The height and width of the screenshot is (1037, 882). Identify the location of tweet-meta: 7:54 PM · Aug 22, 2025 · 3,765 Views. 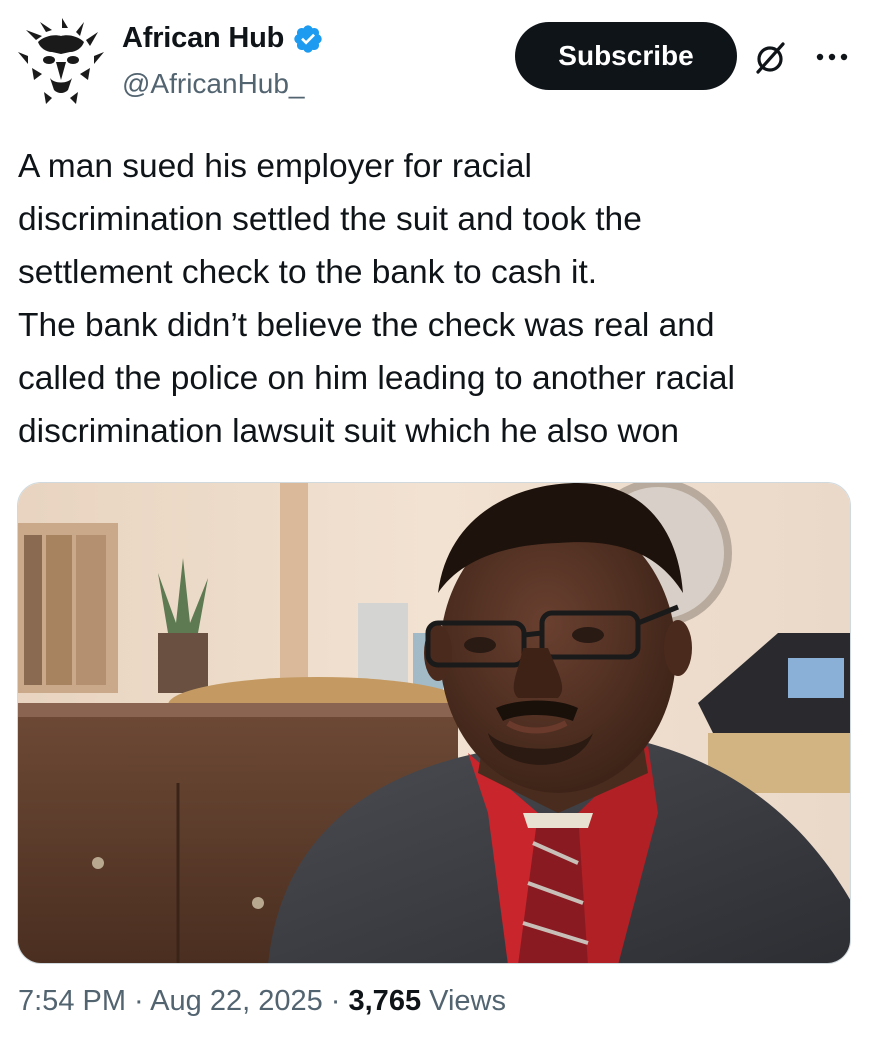
(262, 1001).